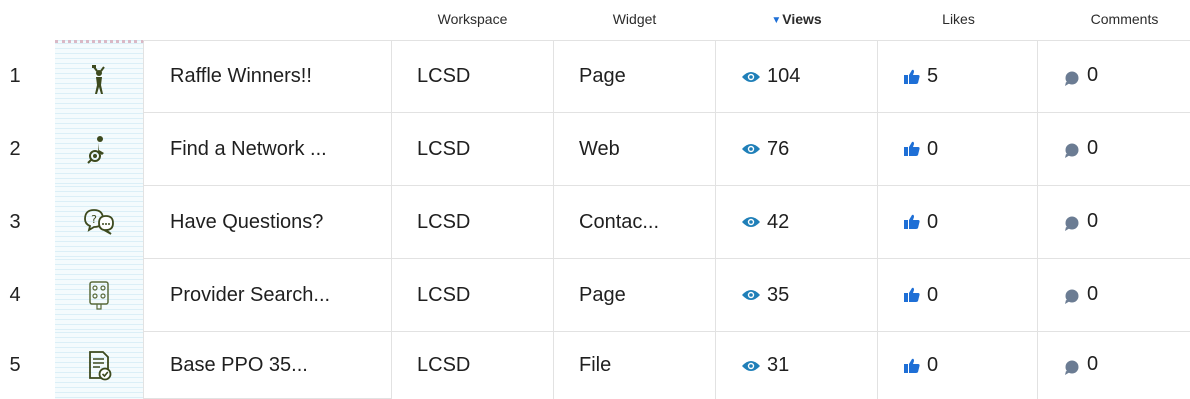 The image size is (1190, 399). Describe the element at coordinates (635, 149) in the screenshot. I see `row-widget: Web` at that location.